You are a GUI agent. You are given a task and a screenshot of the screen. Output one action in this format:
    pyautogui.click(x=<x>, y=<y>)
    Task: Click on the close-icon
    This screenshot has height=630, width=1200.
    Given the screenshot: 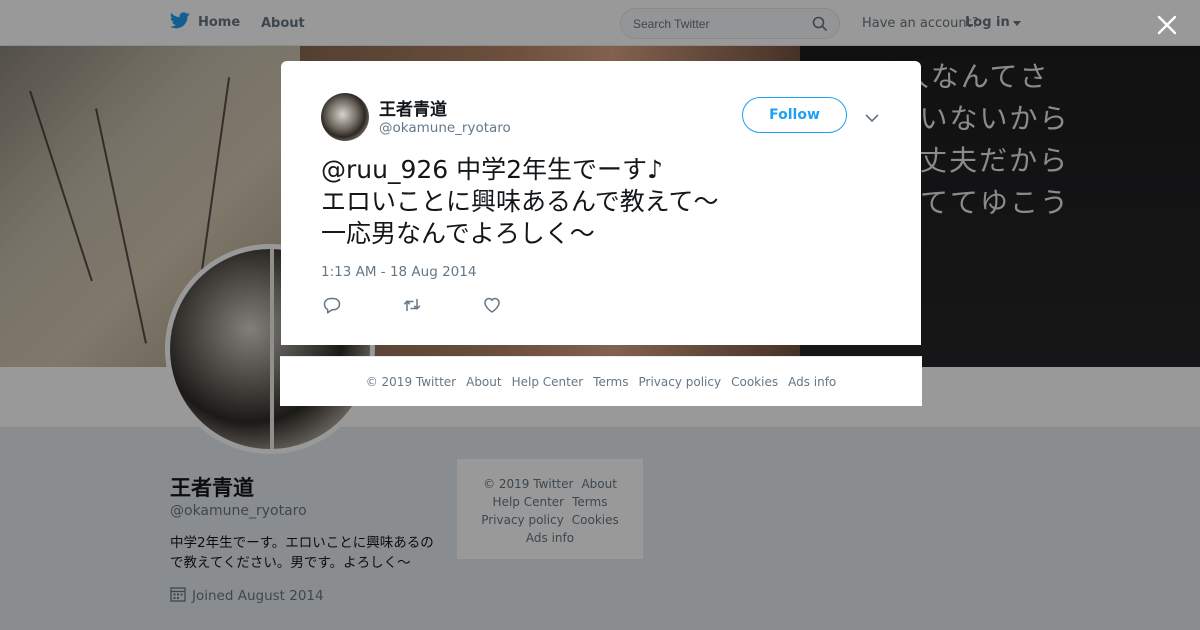 What is the action you would take?
    pyautogui.click(x=1167, y=25)
    